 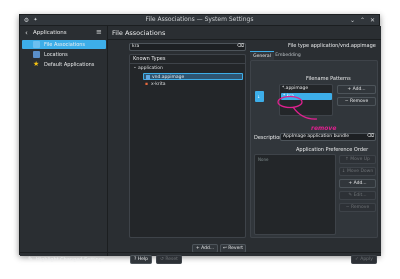 What do you see at coordinates (193, 84) in the screenshot?
I see `tree-node-x-krita: ▪ x-krita` at bounding box center [193, 84].